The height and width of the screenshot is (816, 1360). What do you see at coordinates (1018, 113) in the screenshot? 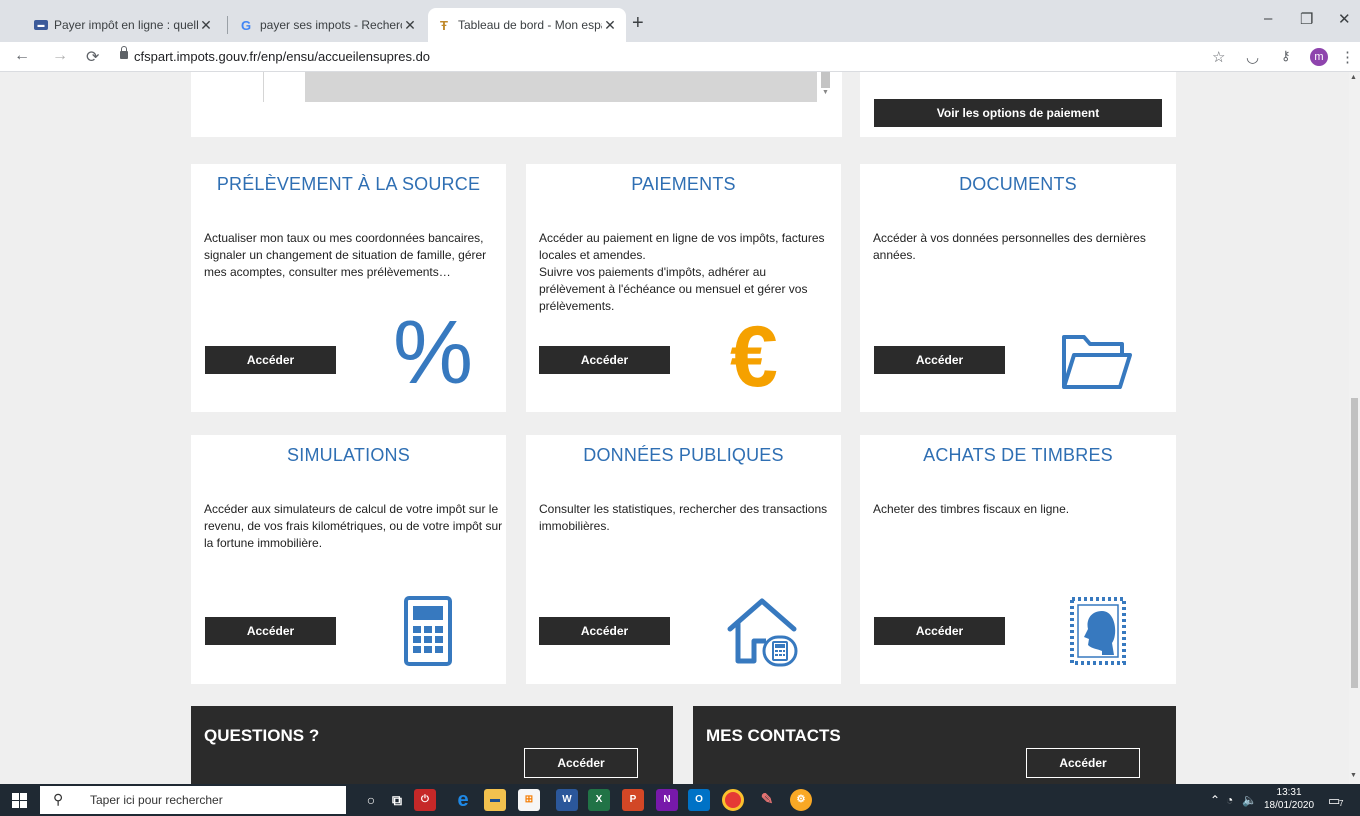
I see `payment-options-button: Voir les options de paiement` at bounding box center [1018, 113].